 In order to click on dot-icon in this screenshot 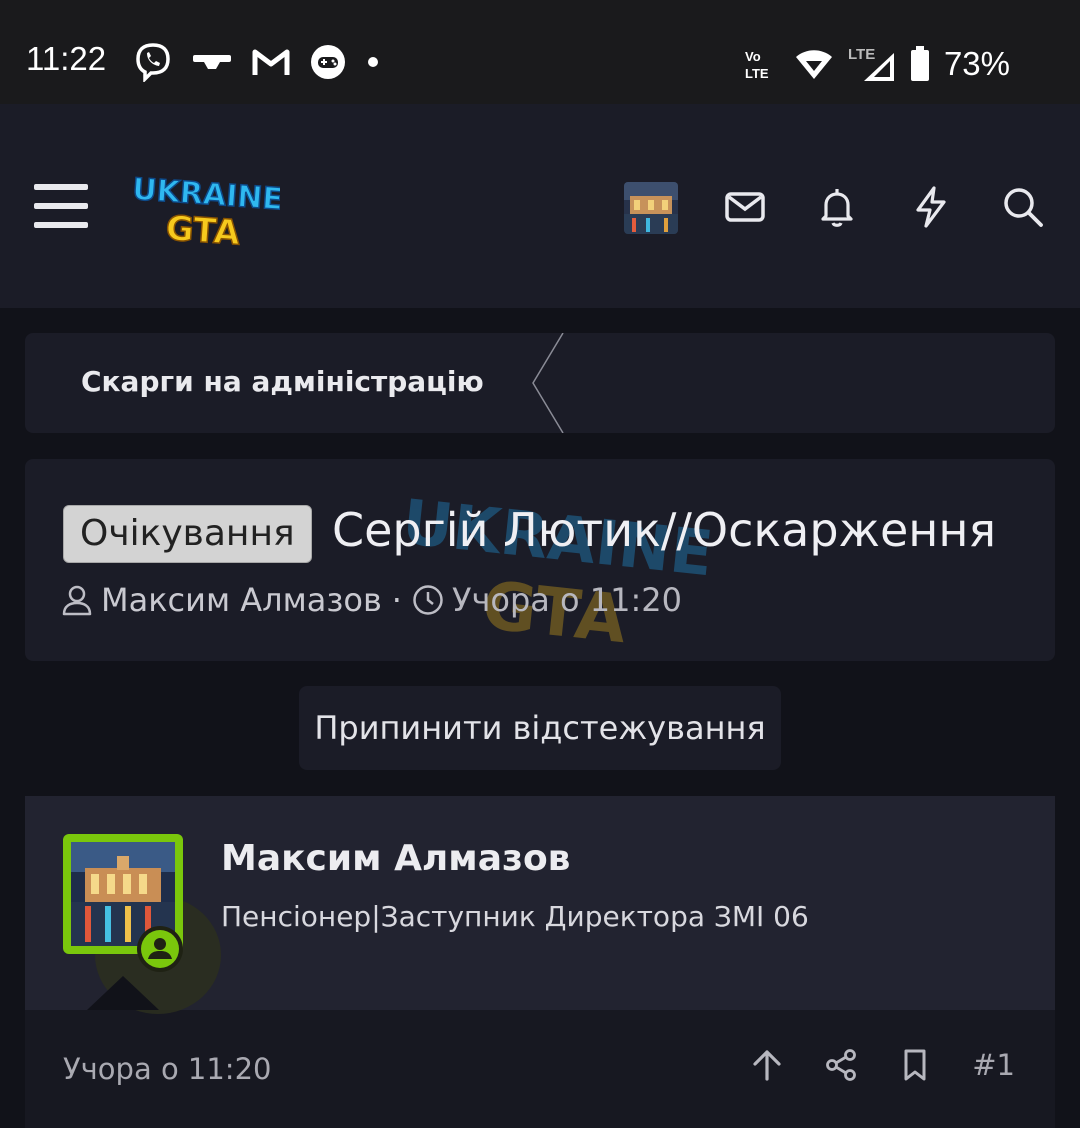, I will do `click(373, 62)`.